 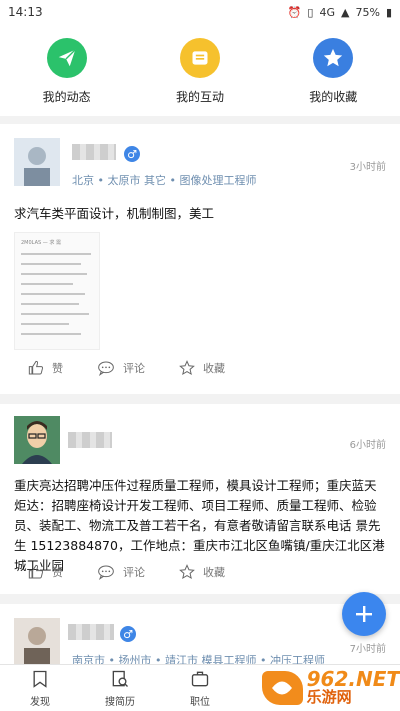 I want to click on my-interaction-button: 我的互动, so click(x=200, y=71).